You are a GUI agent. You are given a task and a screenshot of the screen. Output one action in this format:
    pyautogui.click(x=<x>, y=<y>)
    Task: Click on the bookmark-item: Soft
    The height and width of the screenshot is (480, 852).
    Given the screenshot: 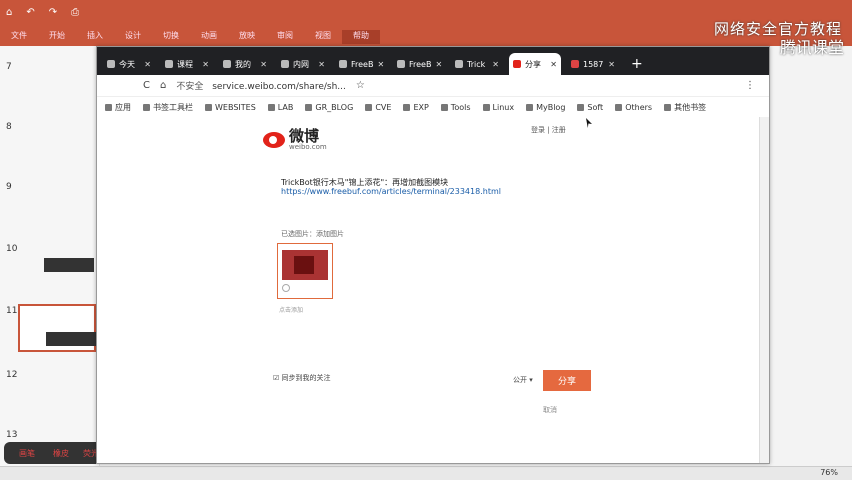 What is the action you would take?
    pyautogui.click(x=590, y=107)
    